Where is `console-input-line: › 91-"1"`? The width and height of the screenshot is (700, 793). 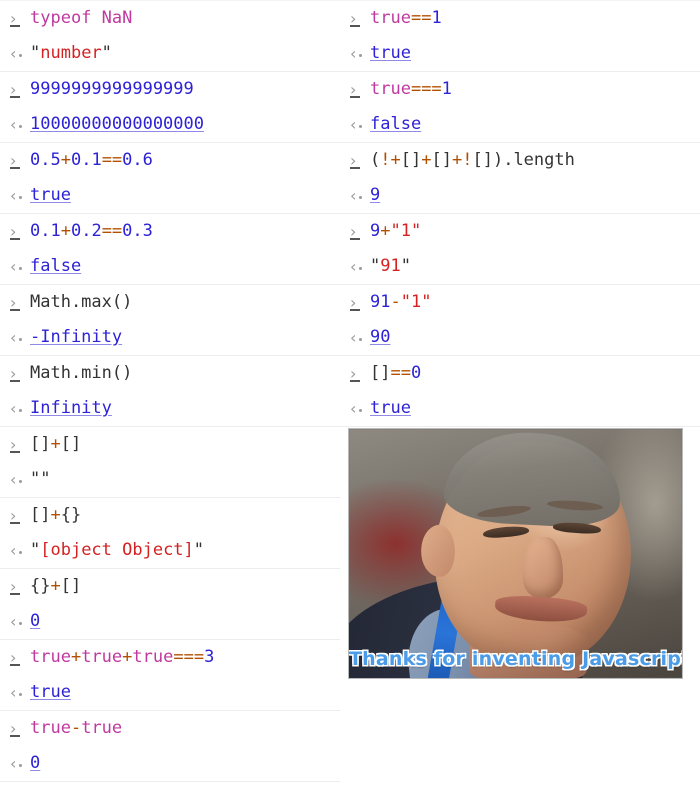 console-input-line: › 91-"1" is located at coordinates (520, 302).